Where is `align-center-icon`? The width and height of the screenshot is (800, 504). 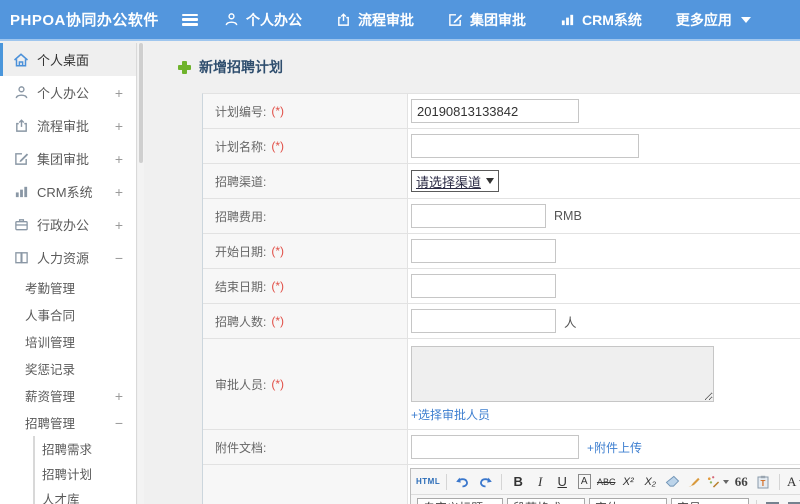
align-center-icon is located at coordinates (792, 501).